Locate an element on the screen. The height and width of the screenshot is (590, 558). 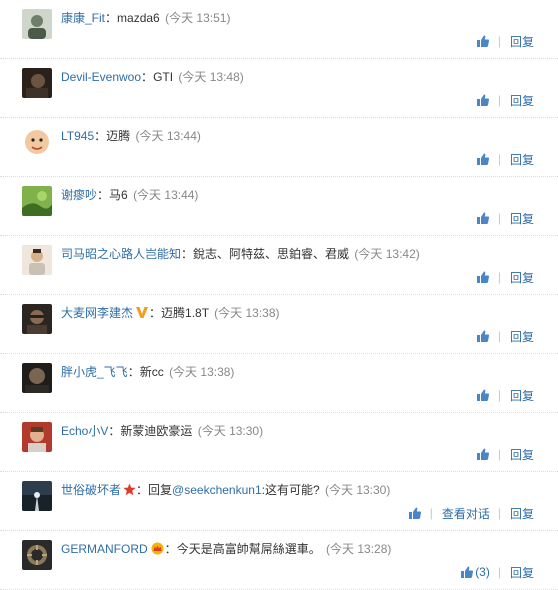
comment-line: Echo小V：新蒙迪欧豪运 (今天 13:30) is located at coordinates (162, 431).